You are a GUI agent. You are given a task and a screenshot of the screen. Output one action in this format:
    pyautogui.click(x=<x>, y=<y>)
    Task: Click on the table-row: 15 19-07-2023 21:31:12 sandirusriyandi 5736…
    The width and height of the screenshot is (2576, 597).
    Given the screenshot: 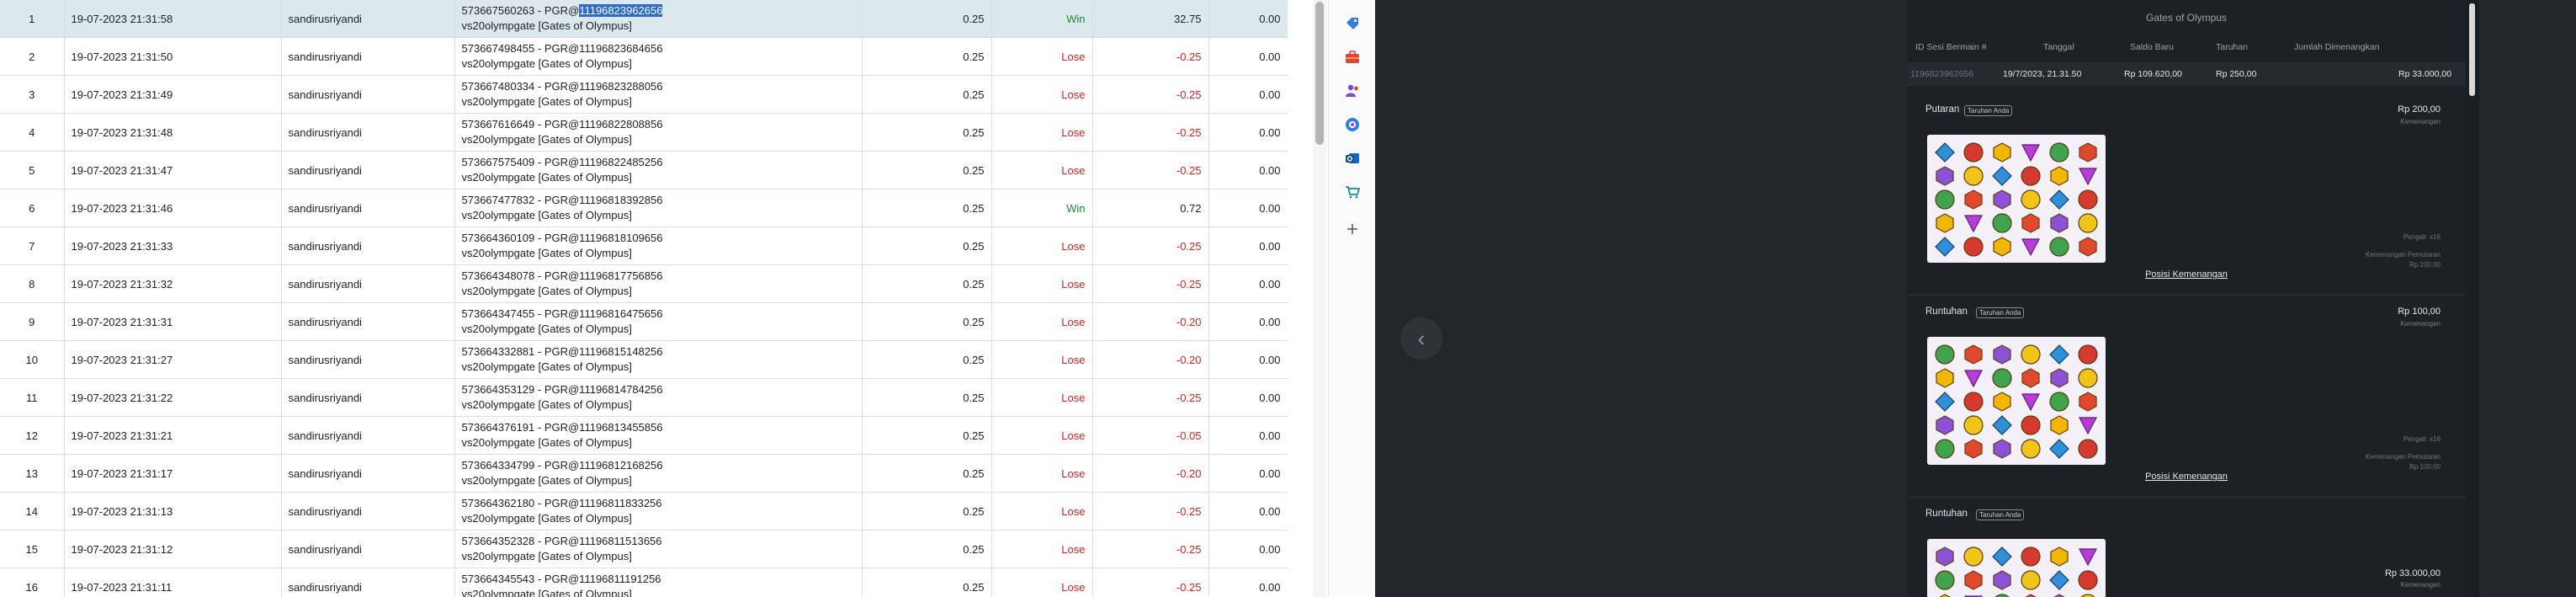 What is the action you would take?
    pyautogui.click(x=644, y=549)
    